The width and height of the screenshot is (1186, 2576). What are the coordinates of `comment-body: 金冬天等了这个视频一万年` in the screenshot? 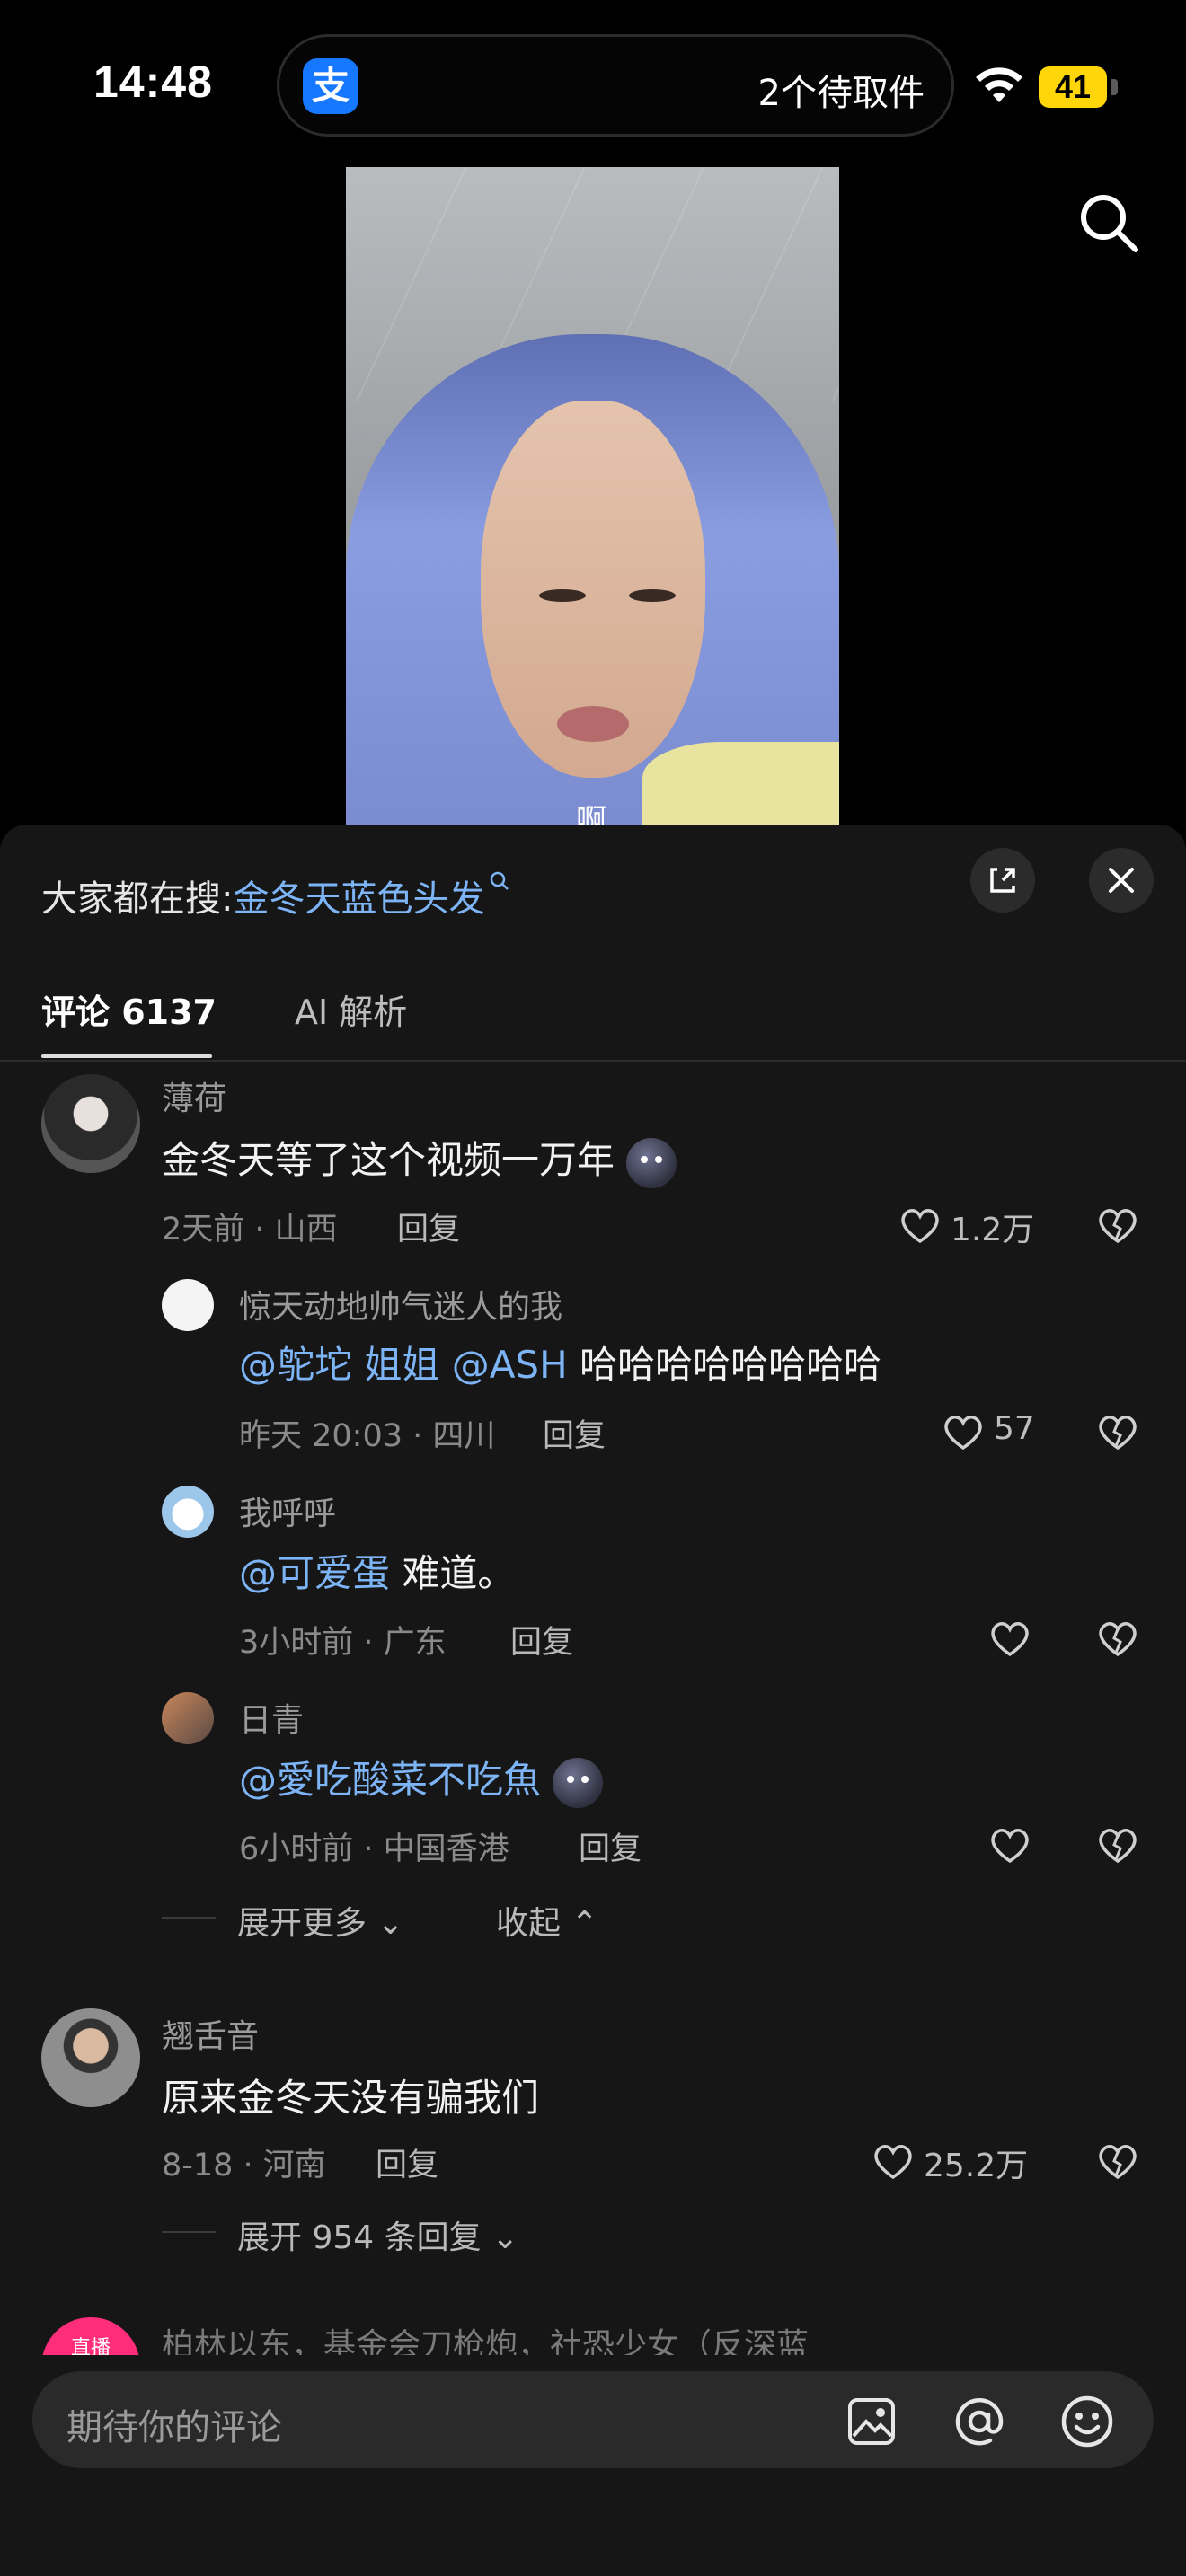 It's located at (388, 1160).